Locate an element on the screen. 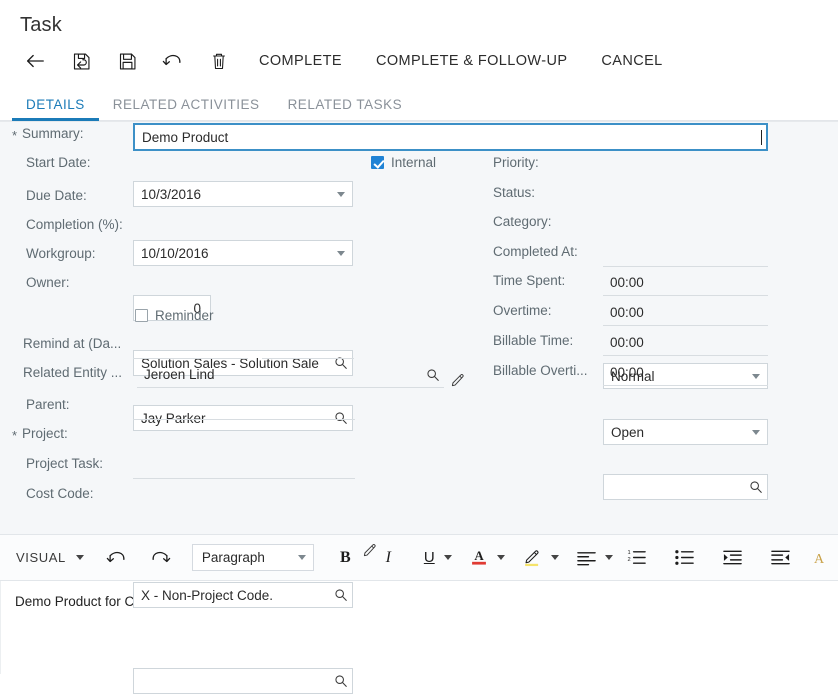 This screenshot has height=694, width=838. project-input: X - Non-Project Code. is located at coordinates (243, 595).